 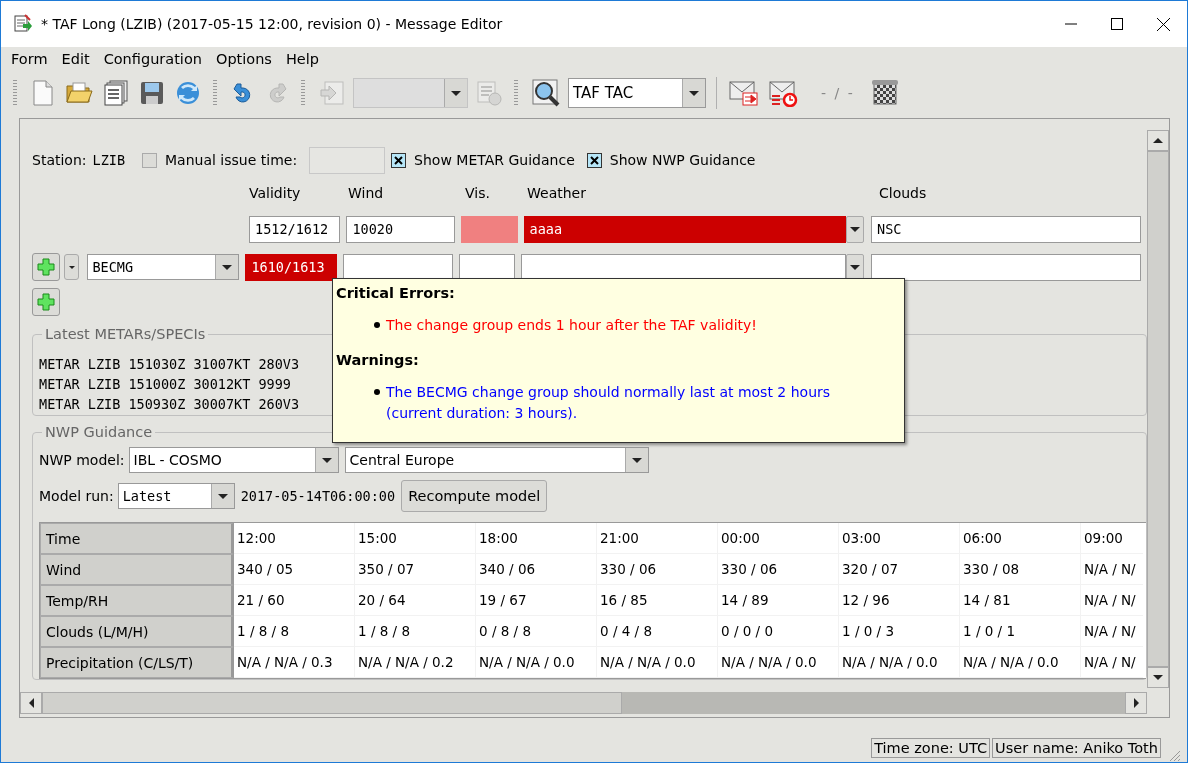 What do you see at coordinates (903, 193) in the screenshot?
I see `column-header: Clouds` at bounding box center [903, 193].